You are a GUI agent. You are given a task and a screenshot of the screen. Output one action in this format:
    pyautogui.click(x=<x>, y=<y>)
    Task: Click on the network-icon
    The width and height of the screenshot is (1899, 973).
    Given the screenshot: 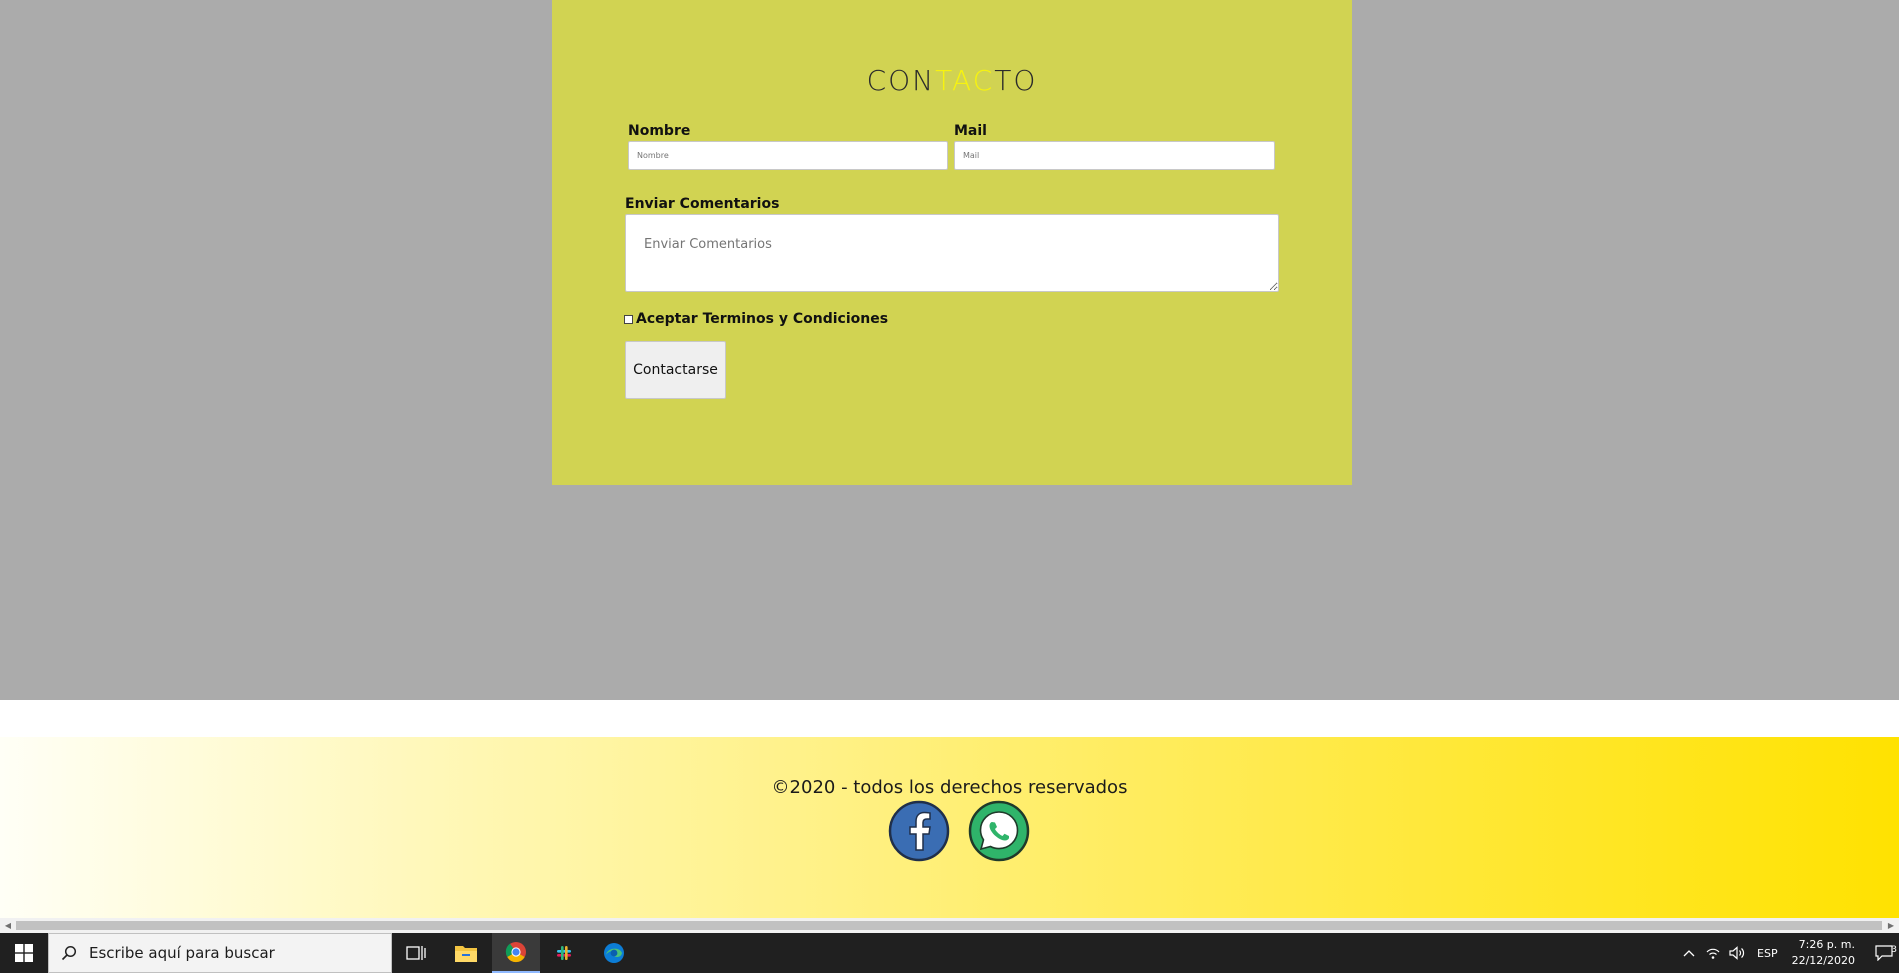 What is the action you would take?
    pyautogui.click(x=1713, y=953)
    